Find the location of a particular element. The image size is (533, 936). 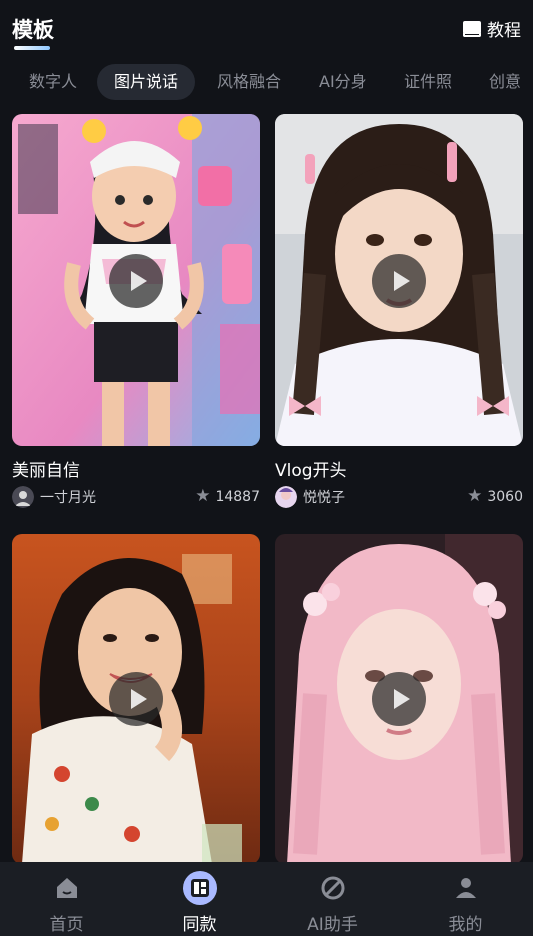

likes: ★ 14887 is located at coordinates (227, 496).